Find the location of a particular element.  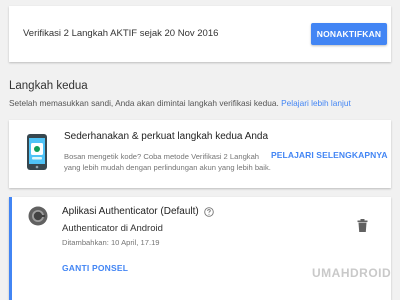

learn-more-link: Pelajari lebih lanjut is located at coordinates (316, 103).